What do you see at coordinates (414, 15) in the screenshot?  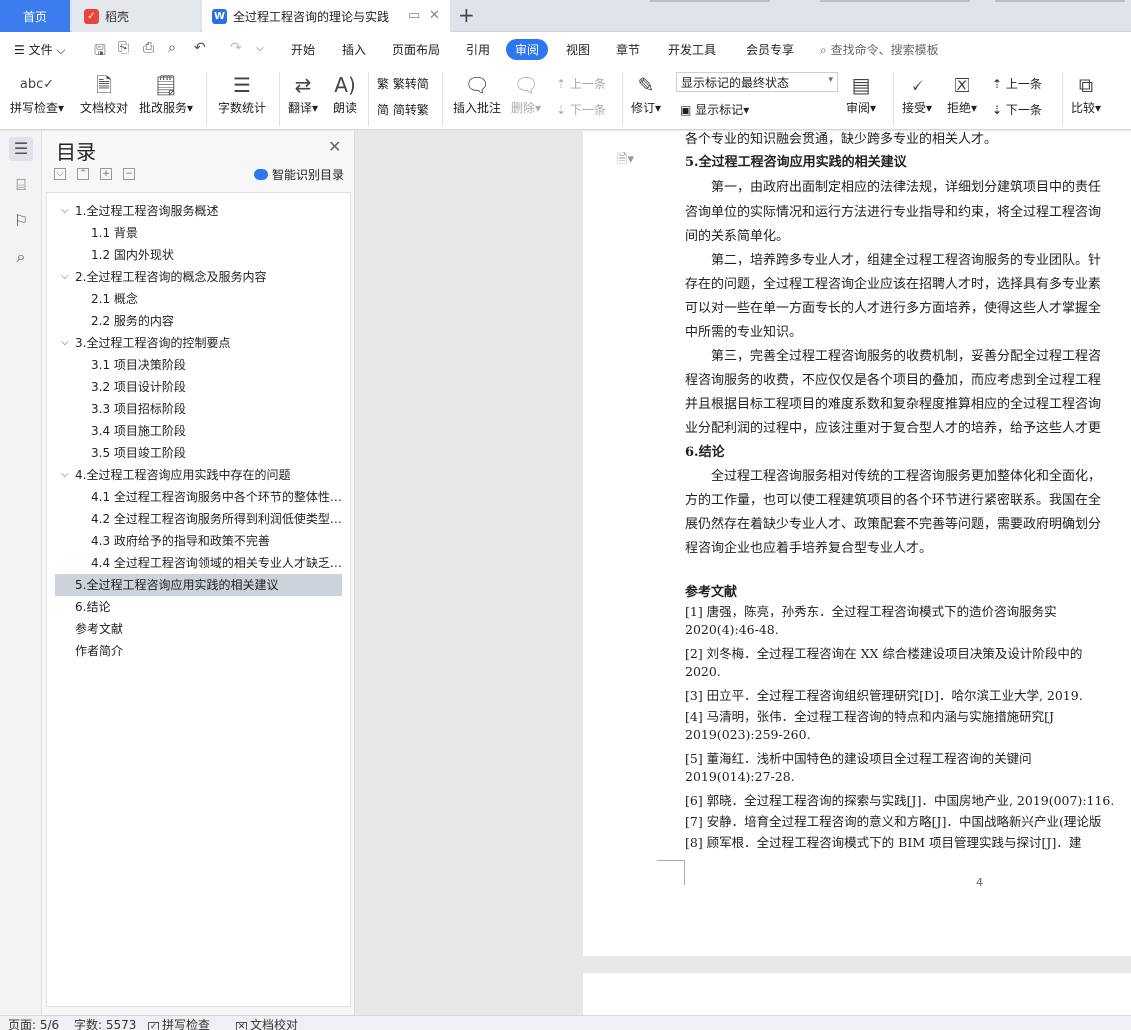 I see `tab-pin-icon: ▭` at bounding box center [414, 15].